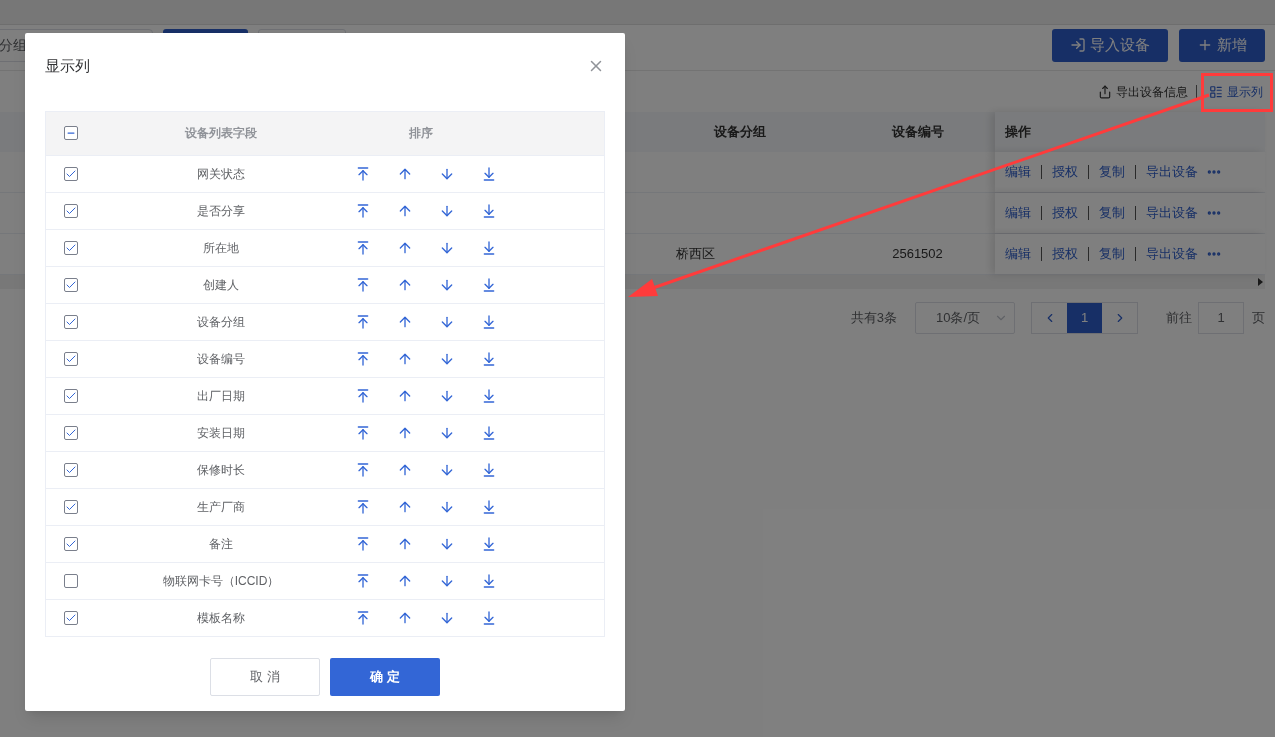 Image resolution: width=1275 pixels, height=737 pixels. Describe the element at coordinates (917, 254) in the screenshot. I see `table-cell: 2561502` at that location.